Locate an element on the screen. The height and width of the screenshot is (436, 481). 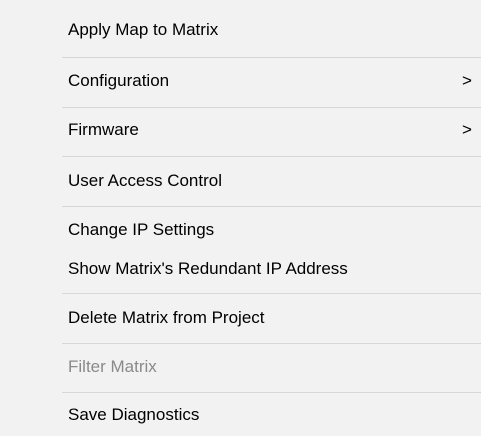
menu-item-delete-matrix-from-project: Delete Matrix from Project is located at coordinates (166, 318).